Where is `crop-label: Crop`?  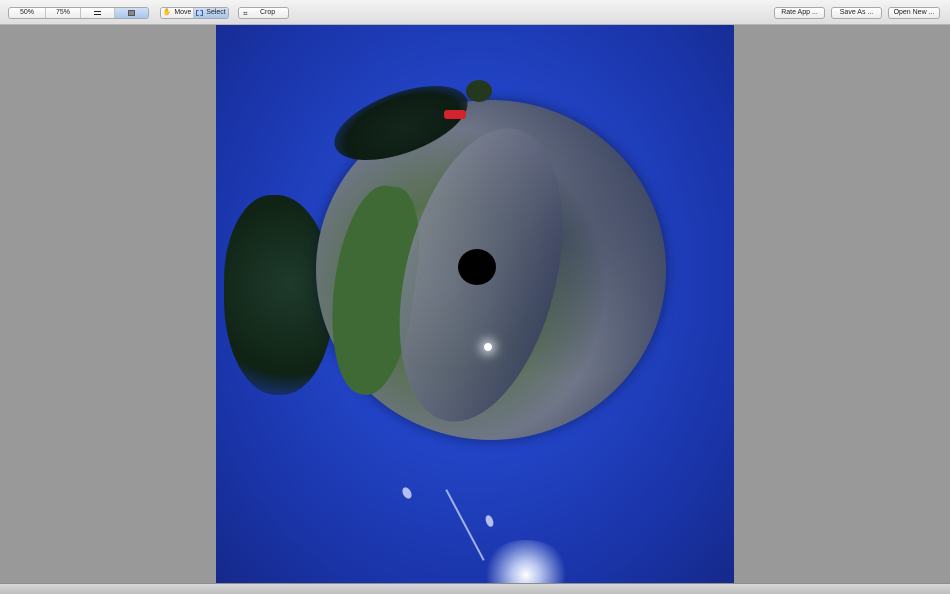
crop-label: Crop is located at coordinates (268, 12).